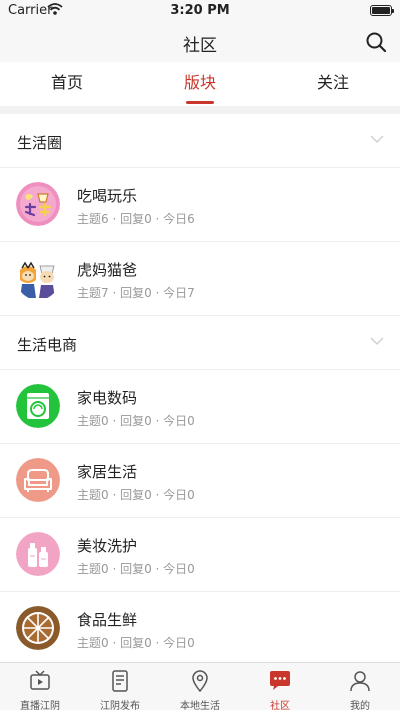  What do you see at coordinates (38, 406) in the screenshot?
I see `washing-machine-icon` at bounding box center [38, 406].